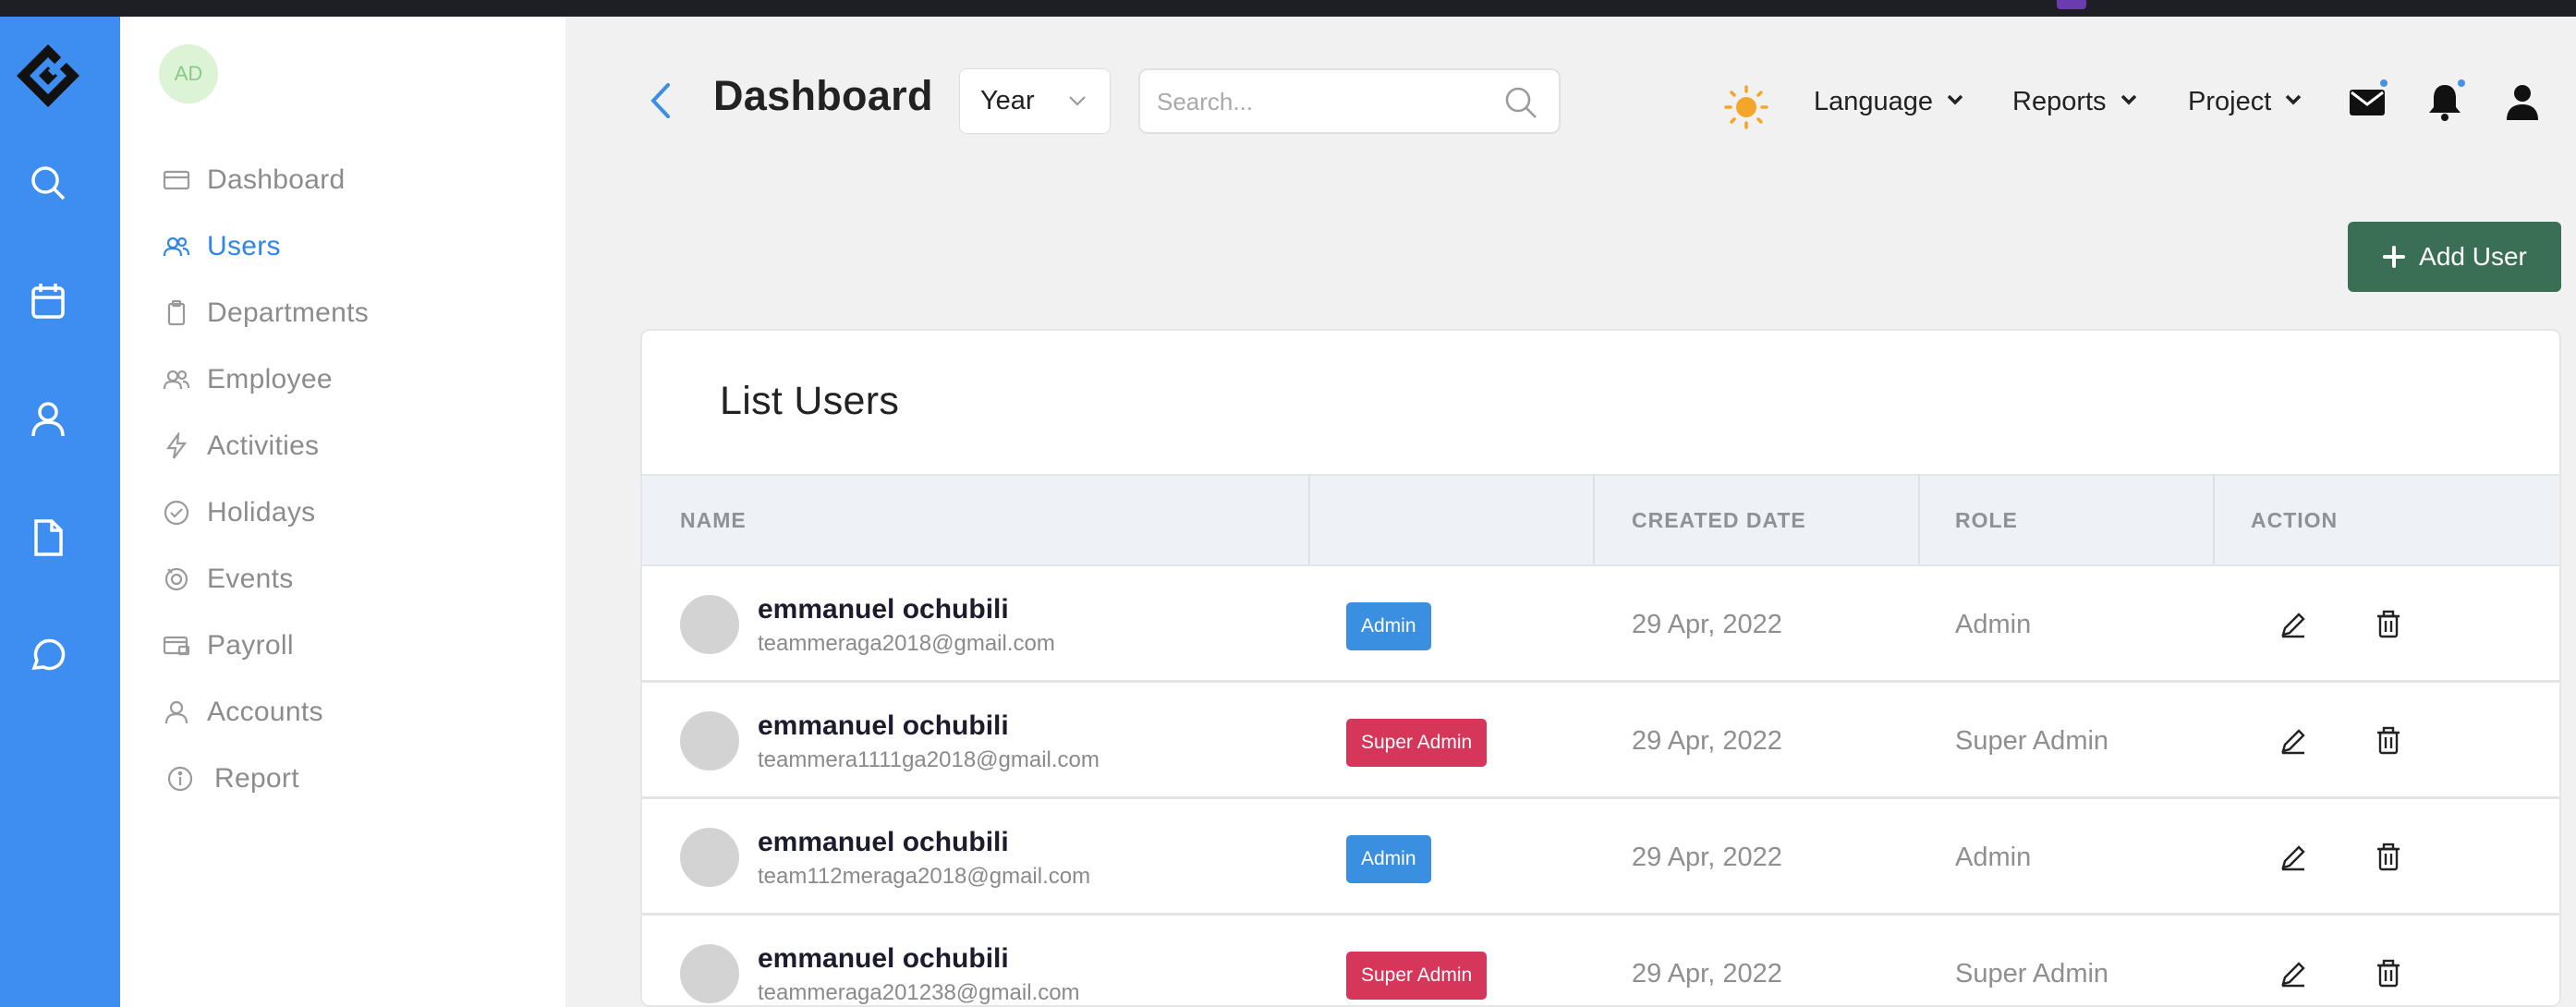 The image size is (2576, 1007). I want to click on add-user-button: Add User, so click(2454, 257).